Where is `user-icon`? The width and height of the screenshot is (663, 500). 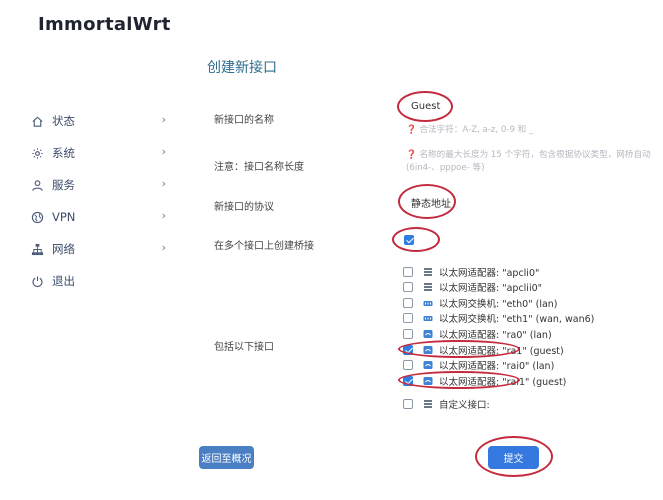
user-icon is located at coordinates (37, 185).